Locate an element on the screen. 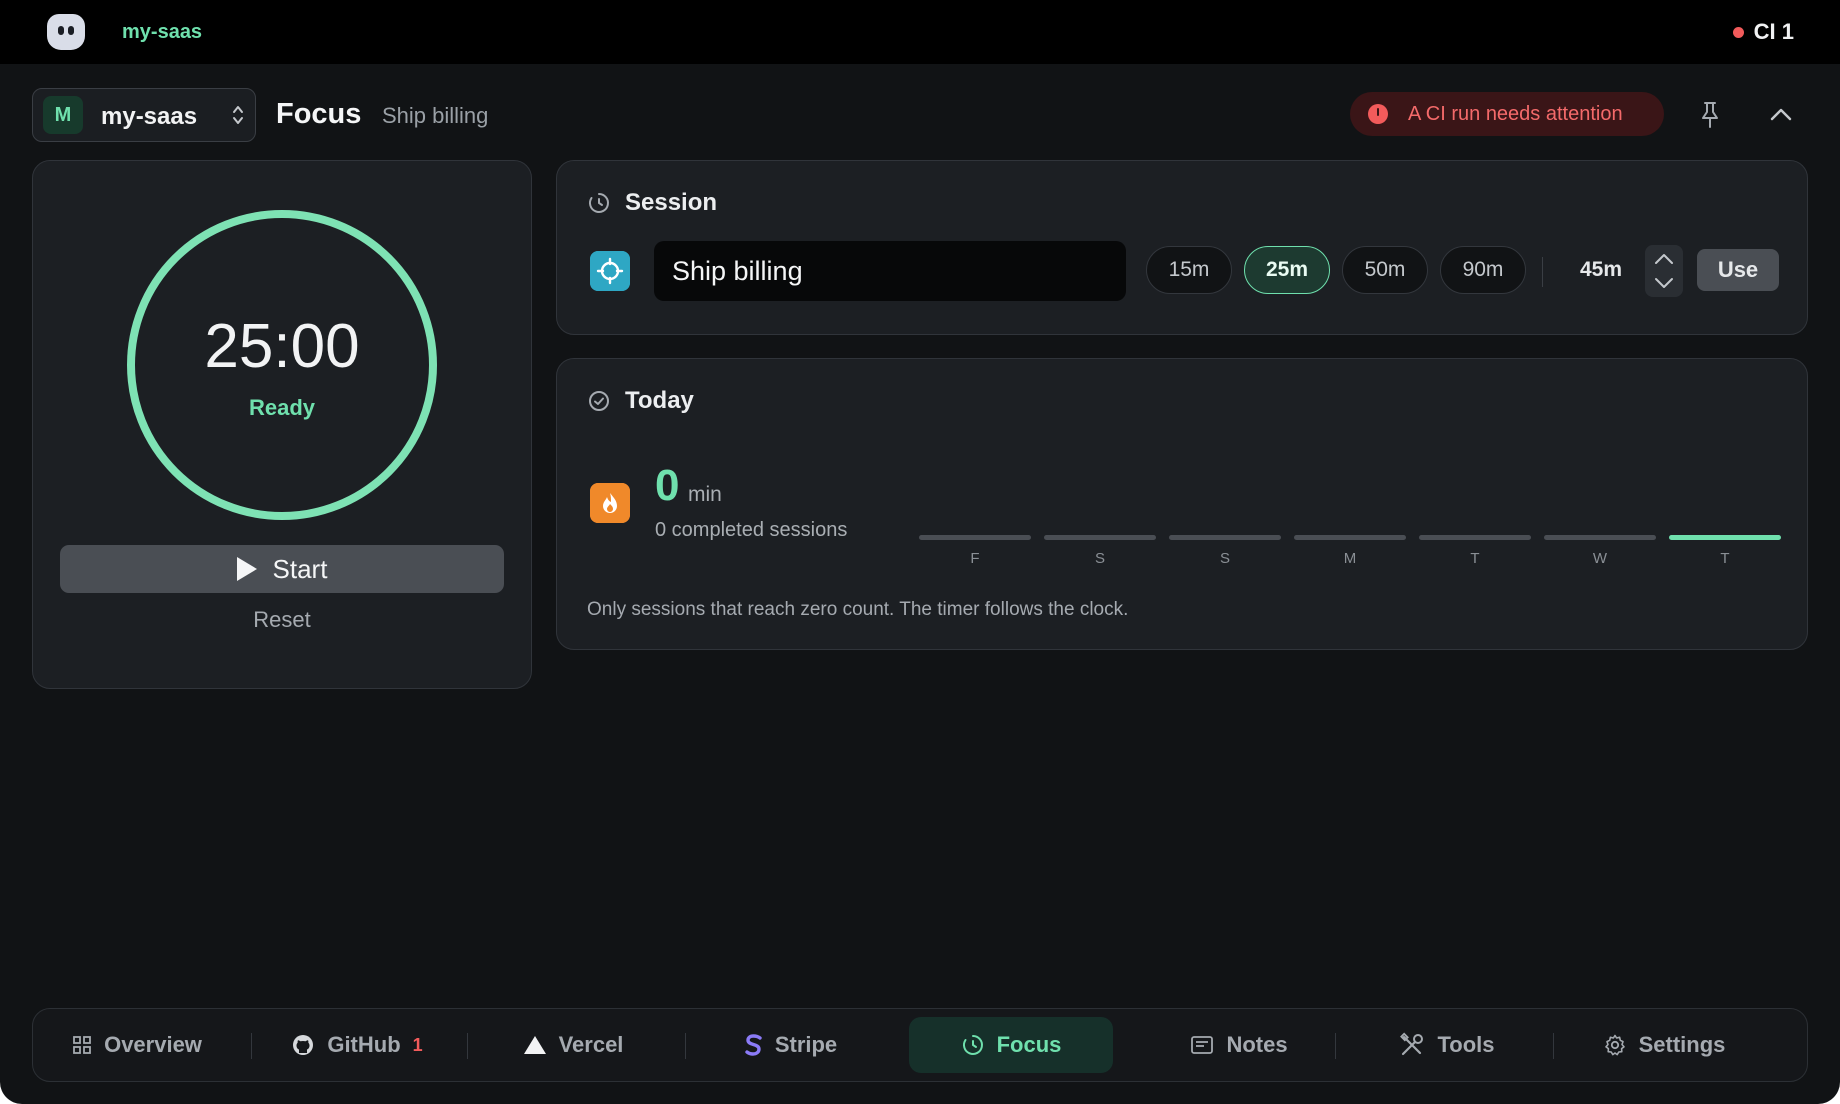 This screenshot has height=1104, width=1840. week-day-today: T is located at coordinates (1725, 551).